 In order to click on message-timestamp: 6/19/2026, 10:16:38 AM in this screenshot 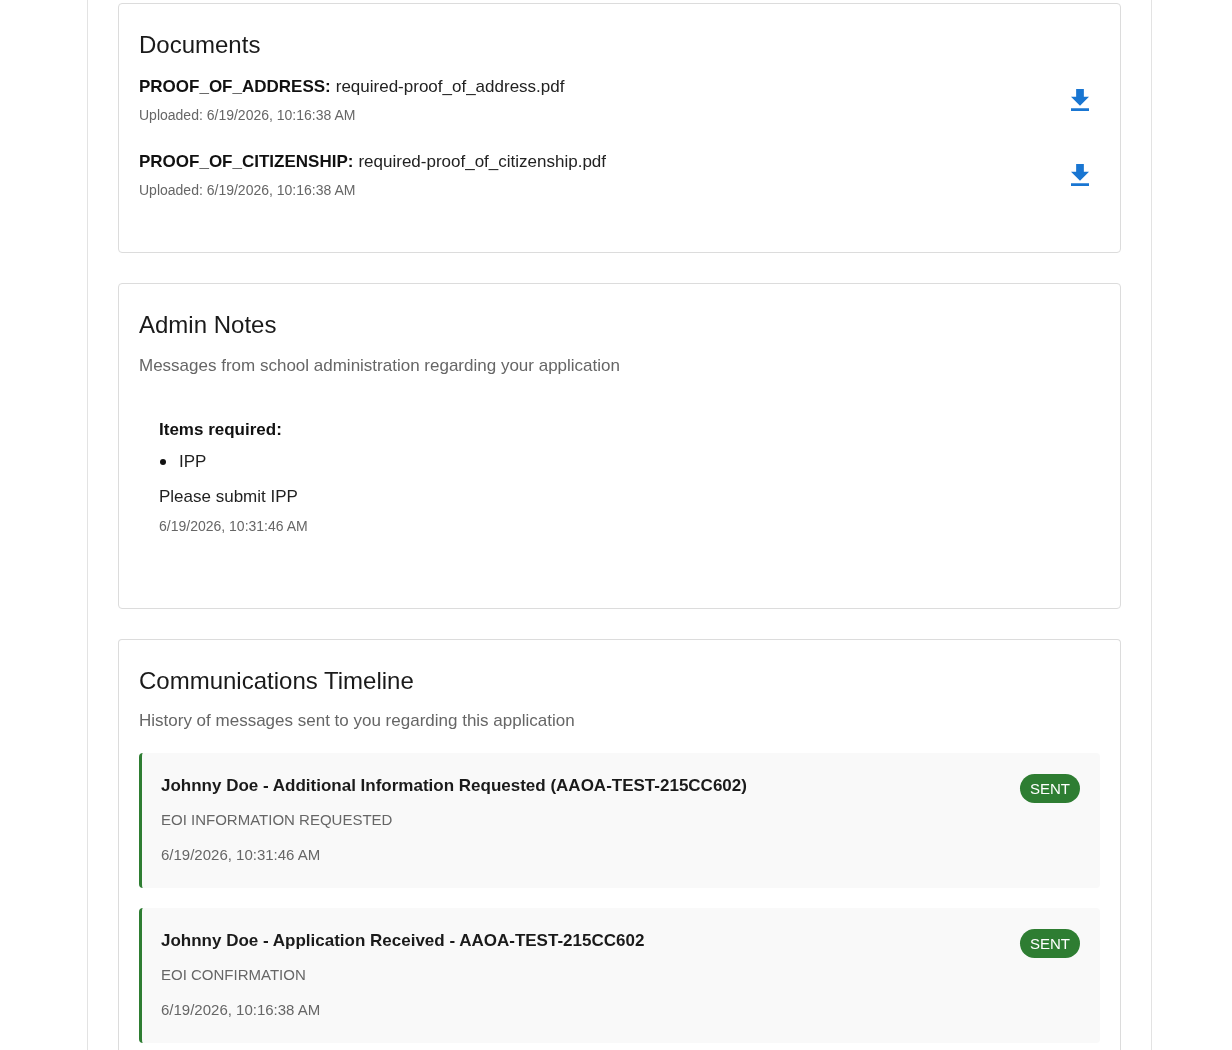, I will do `click(241, 1010)`.